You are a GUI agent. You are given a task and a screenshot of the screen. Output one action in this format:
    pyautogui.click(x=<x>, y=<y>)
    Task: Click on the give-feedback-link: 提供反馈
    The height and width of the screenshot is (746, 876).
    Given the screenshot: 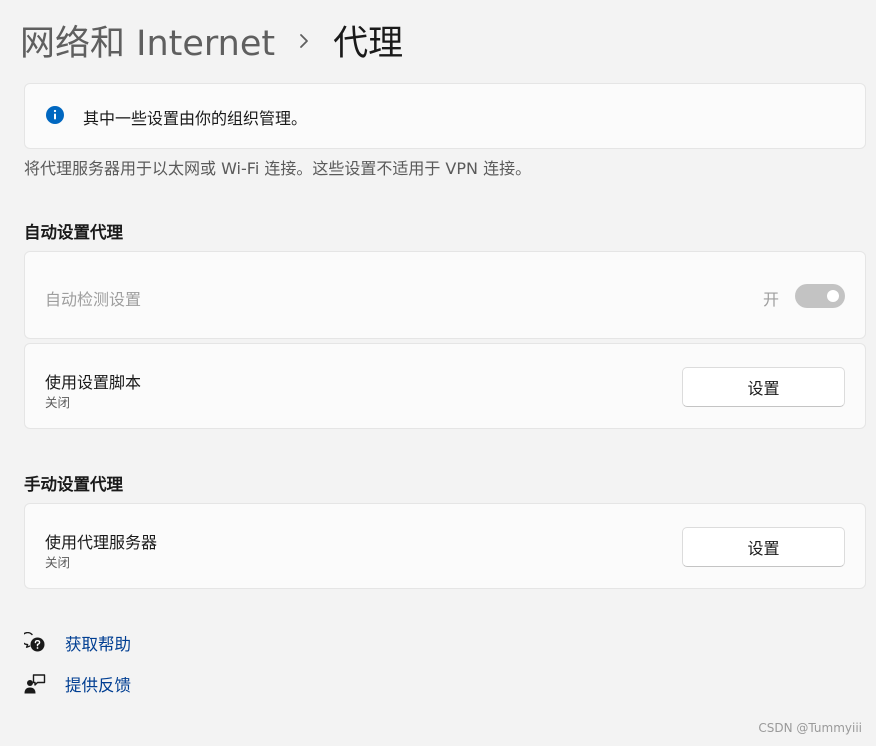 What is the action you would take?
    pyautogui.click(x=77, y=684)
    